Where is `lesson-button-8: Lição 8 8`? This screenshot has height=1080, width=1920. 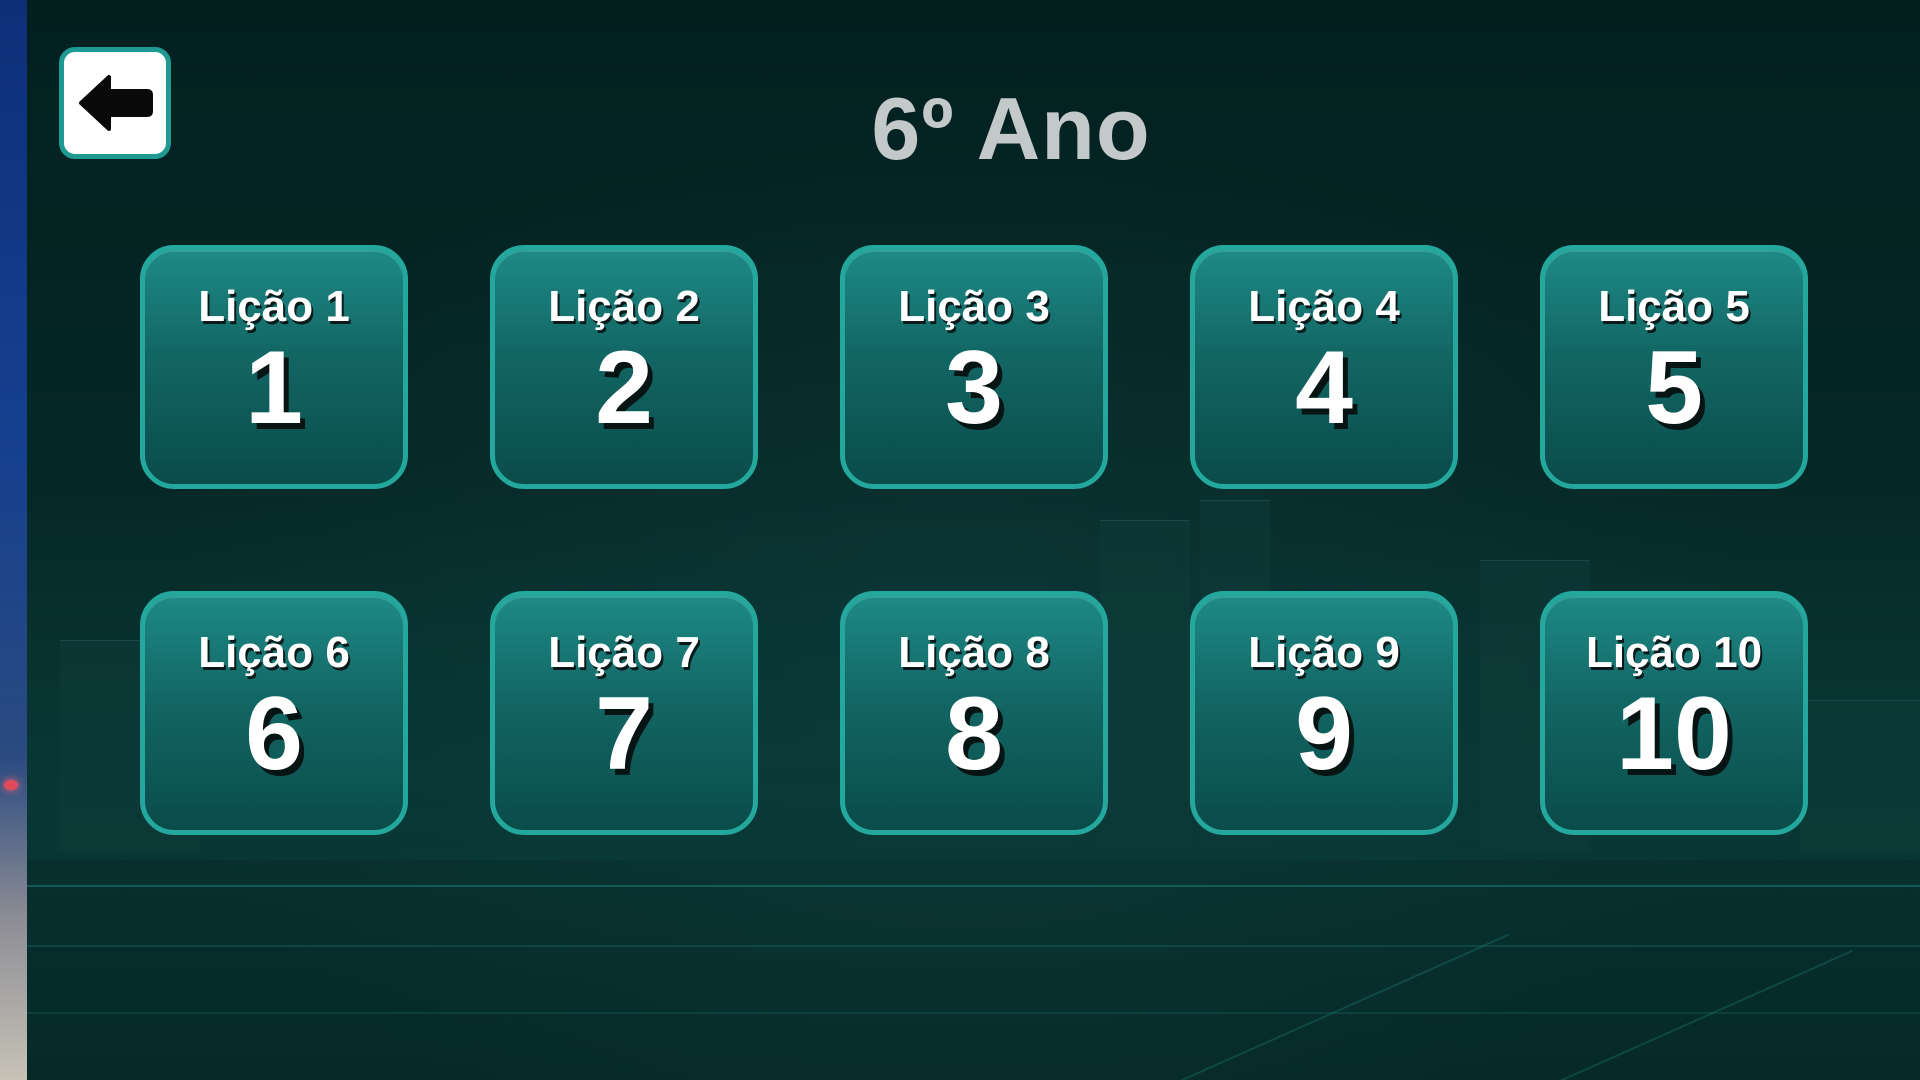 lesson-button-8: Lição 8 8 is located at coordinates (974, 713).